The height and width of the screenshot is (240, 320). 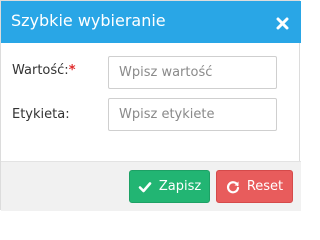 What do you see at coordinates (41, 114) in the screenshot?
I see `label-label: Etykieta:` at bounding box center [41, 114].